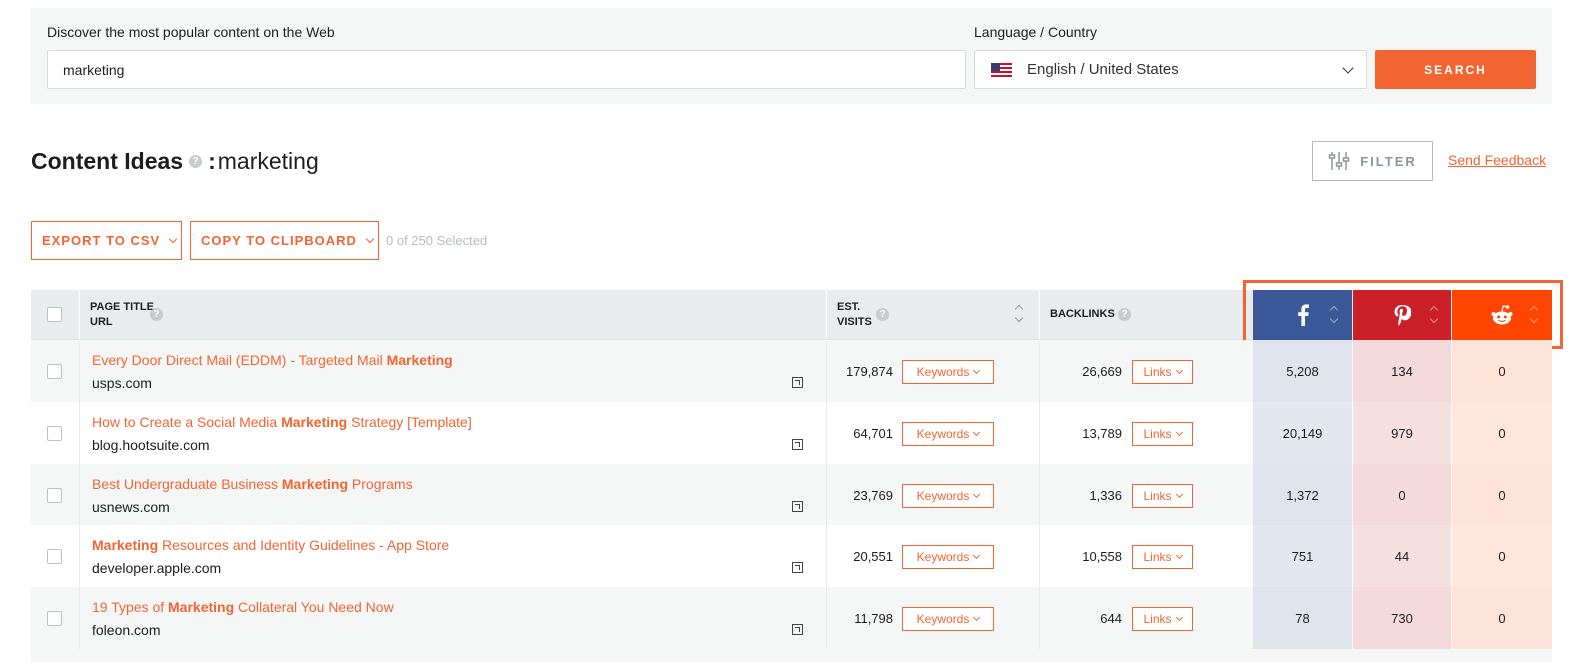  I want to click on export-csv-button: EXPORT TO CSV, so click(106, 240).